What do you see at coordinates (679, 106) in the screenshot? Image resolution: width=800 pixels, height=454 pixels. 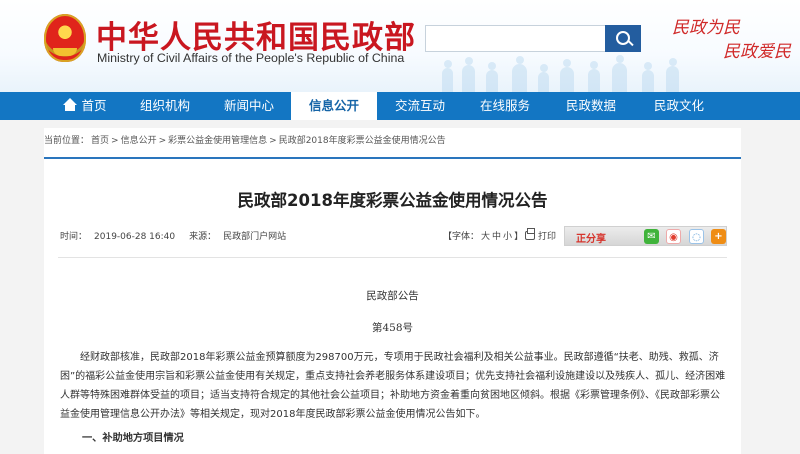 I see `nav-item-civil-culture: 民政文化` at bounding box center [679, 106].